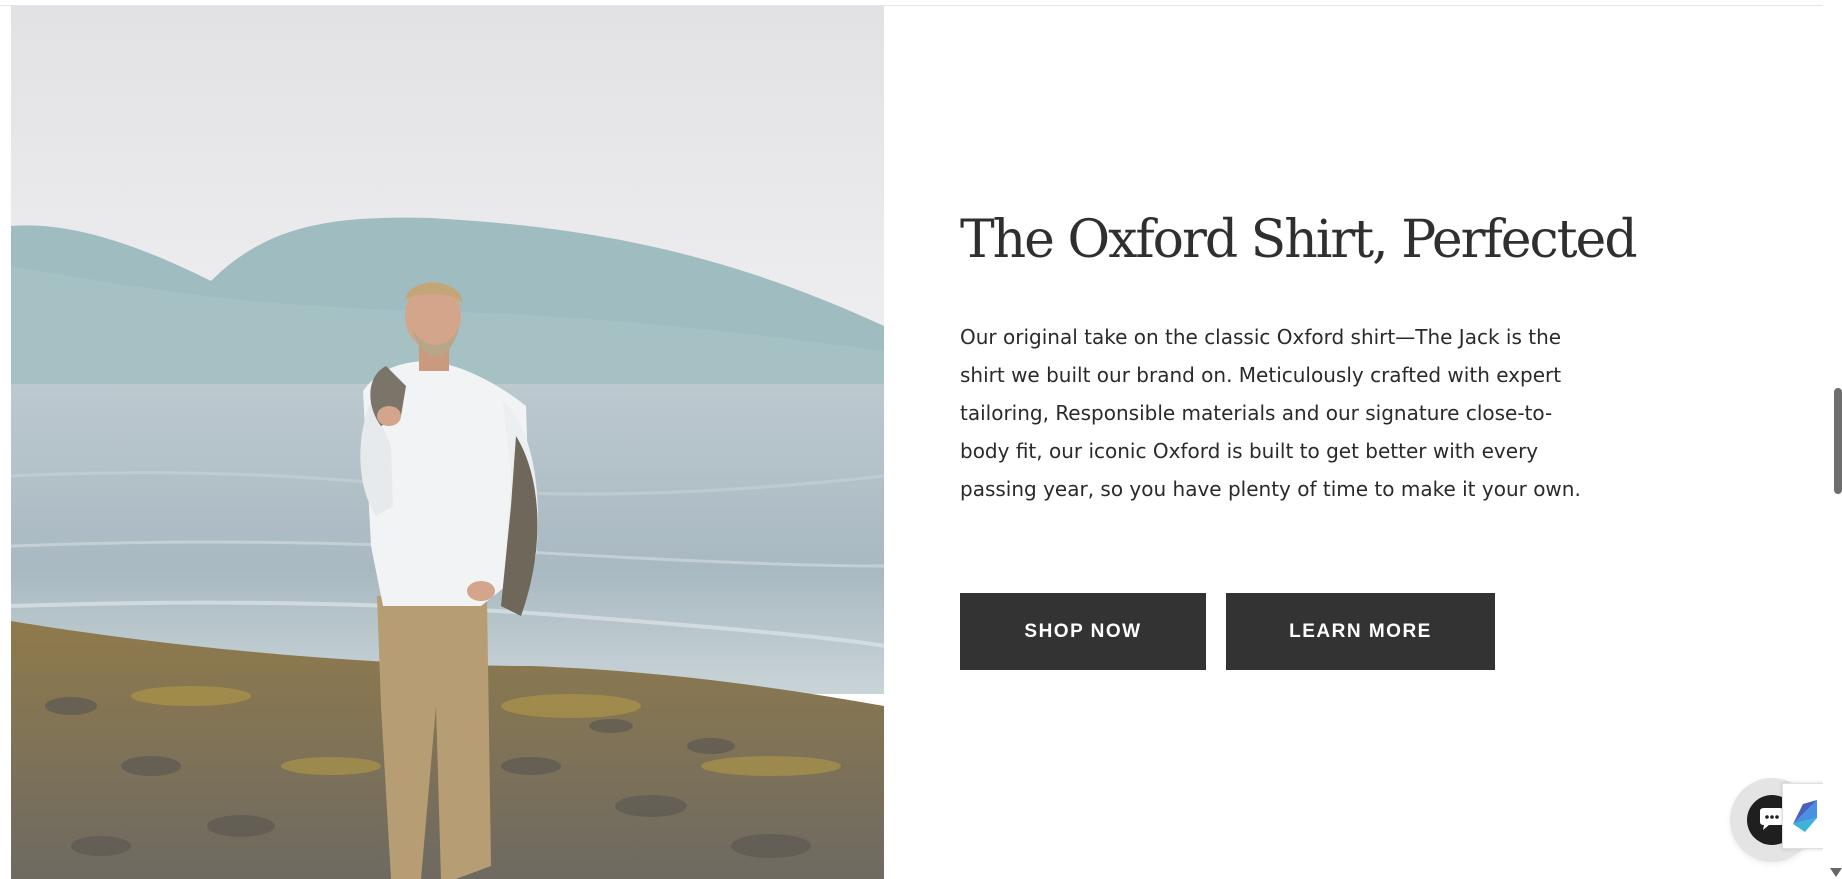 Image resolution: width=1842 pixels, height=879 pixels. Describe the element at coordinates (1836, 872) in the screenshot. I see `scroll-down-arrow-icon` at that location.